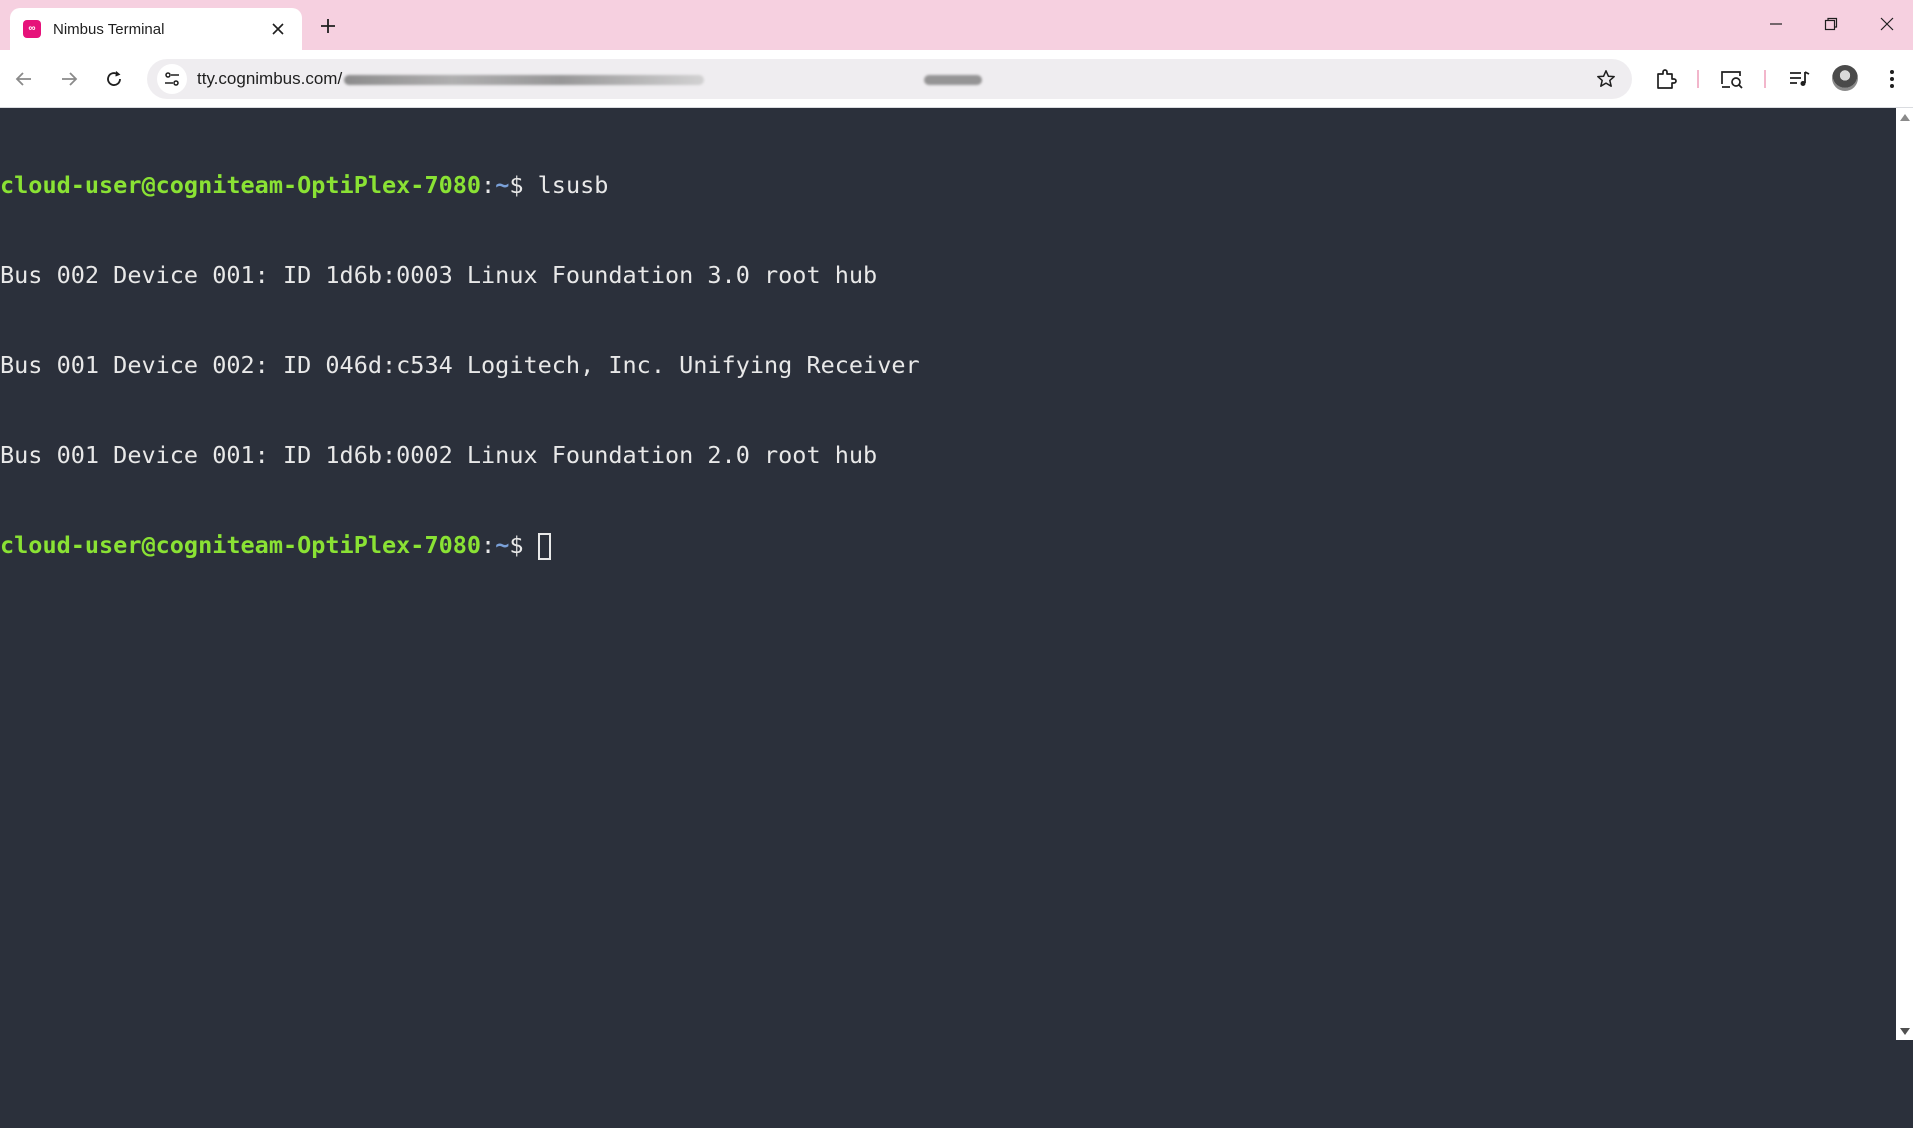 This screenshot has height=1128, width=1913. Describe the element at coordinates (24, 79) in the screenshot. I see `back-icon` at that location.